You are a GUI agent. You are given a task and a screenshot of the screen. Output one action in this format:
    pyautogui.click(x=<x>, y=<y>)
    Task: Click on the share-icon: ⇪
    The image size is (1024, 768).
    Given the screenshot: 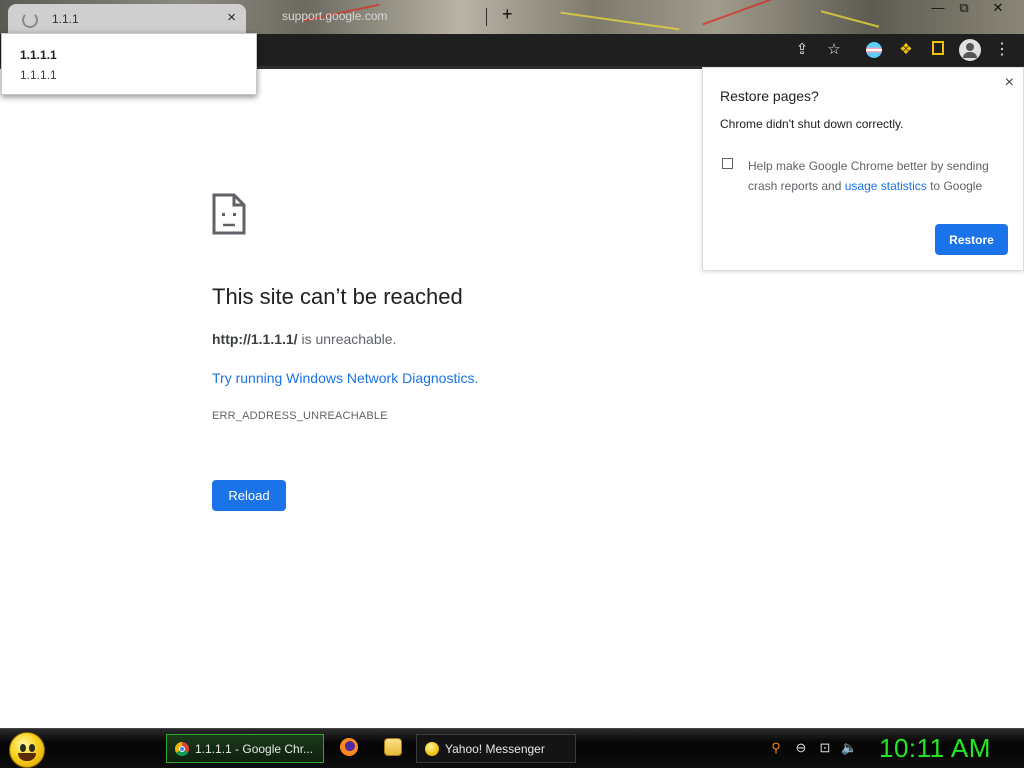 What is the action you would take?
    pyautogui.click(x=802, y=50)
    